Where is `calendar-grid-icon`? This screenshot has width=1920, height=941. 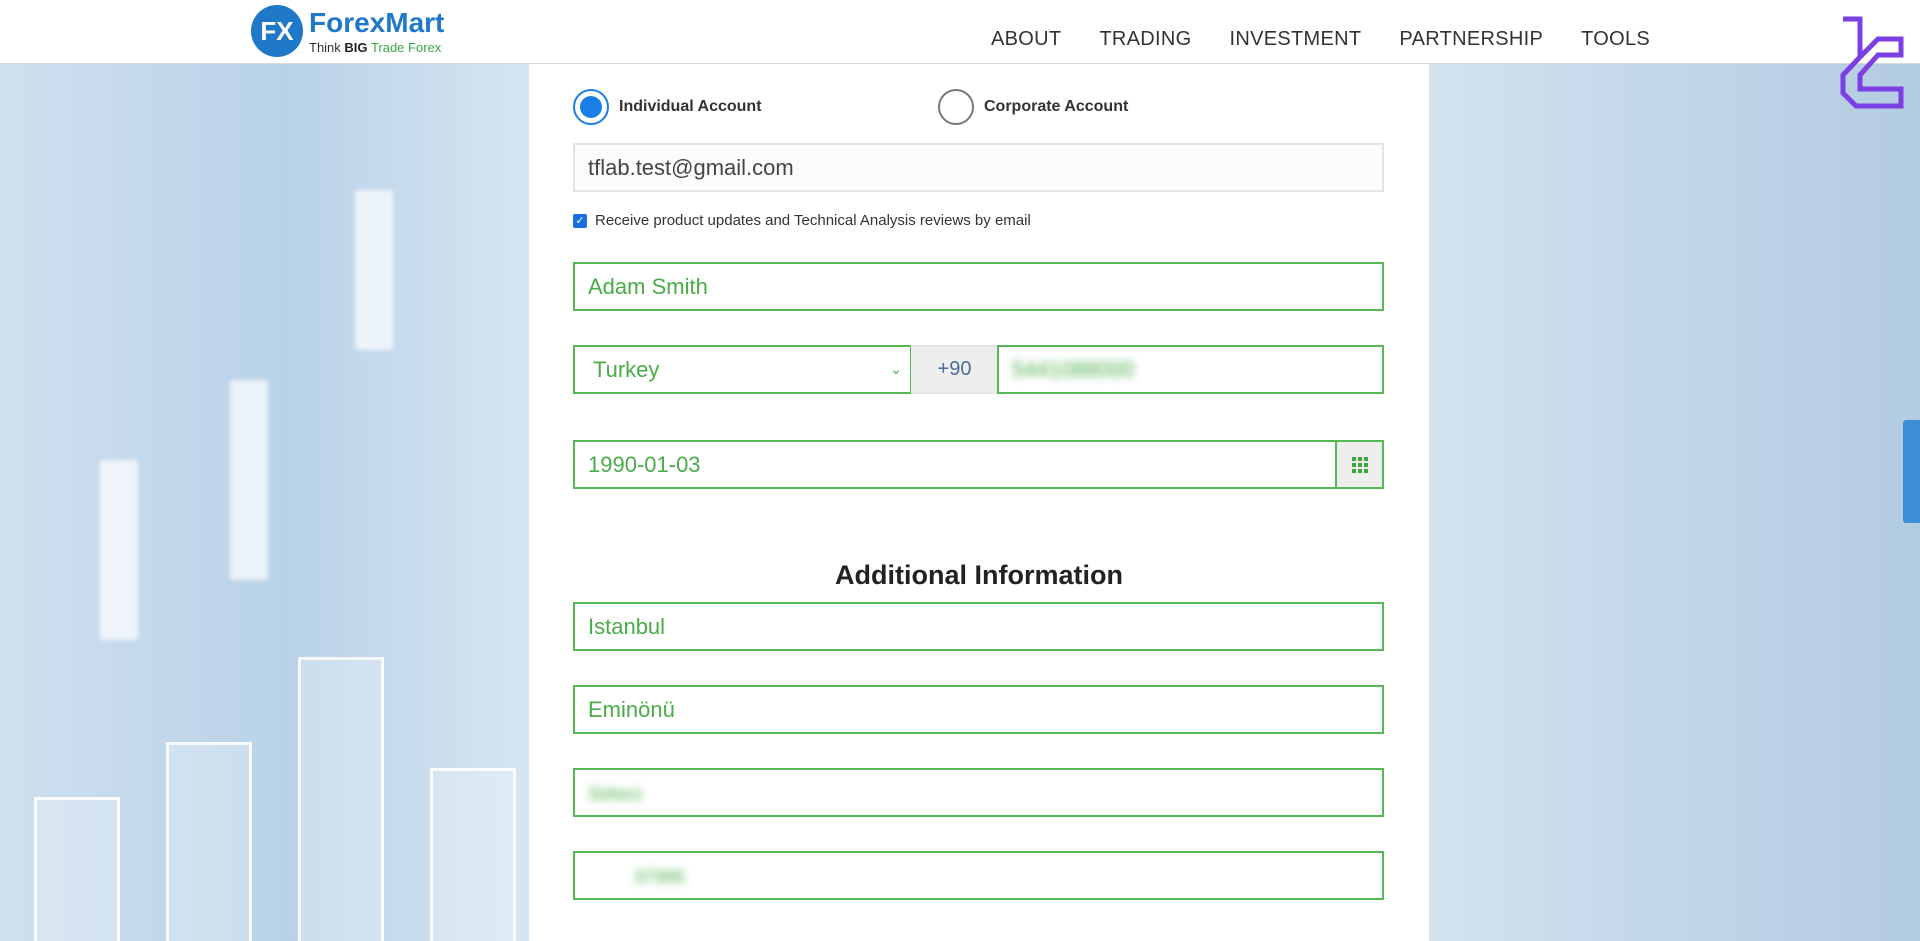
calendar-grid-icon is located at coordinates (1359, 464).